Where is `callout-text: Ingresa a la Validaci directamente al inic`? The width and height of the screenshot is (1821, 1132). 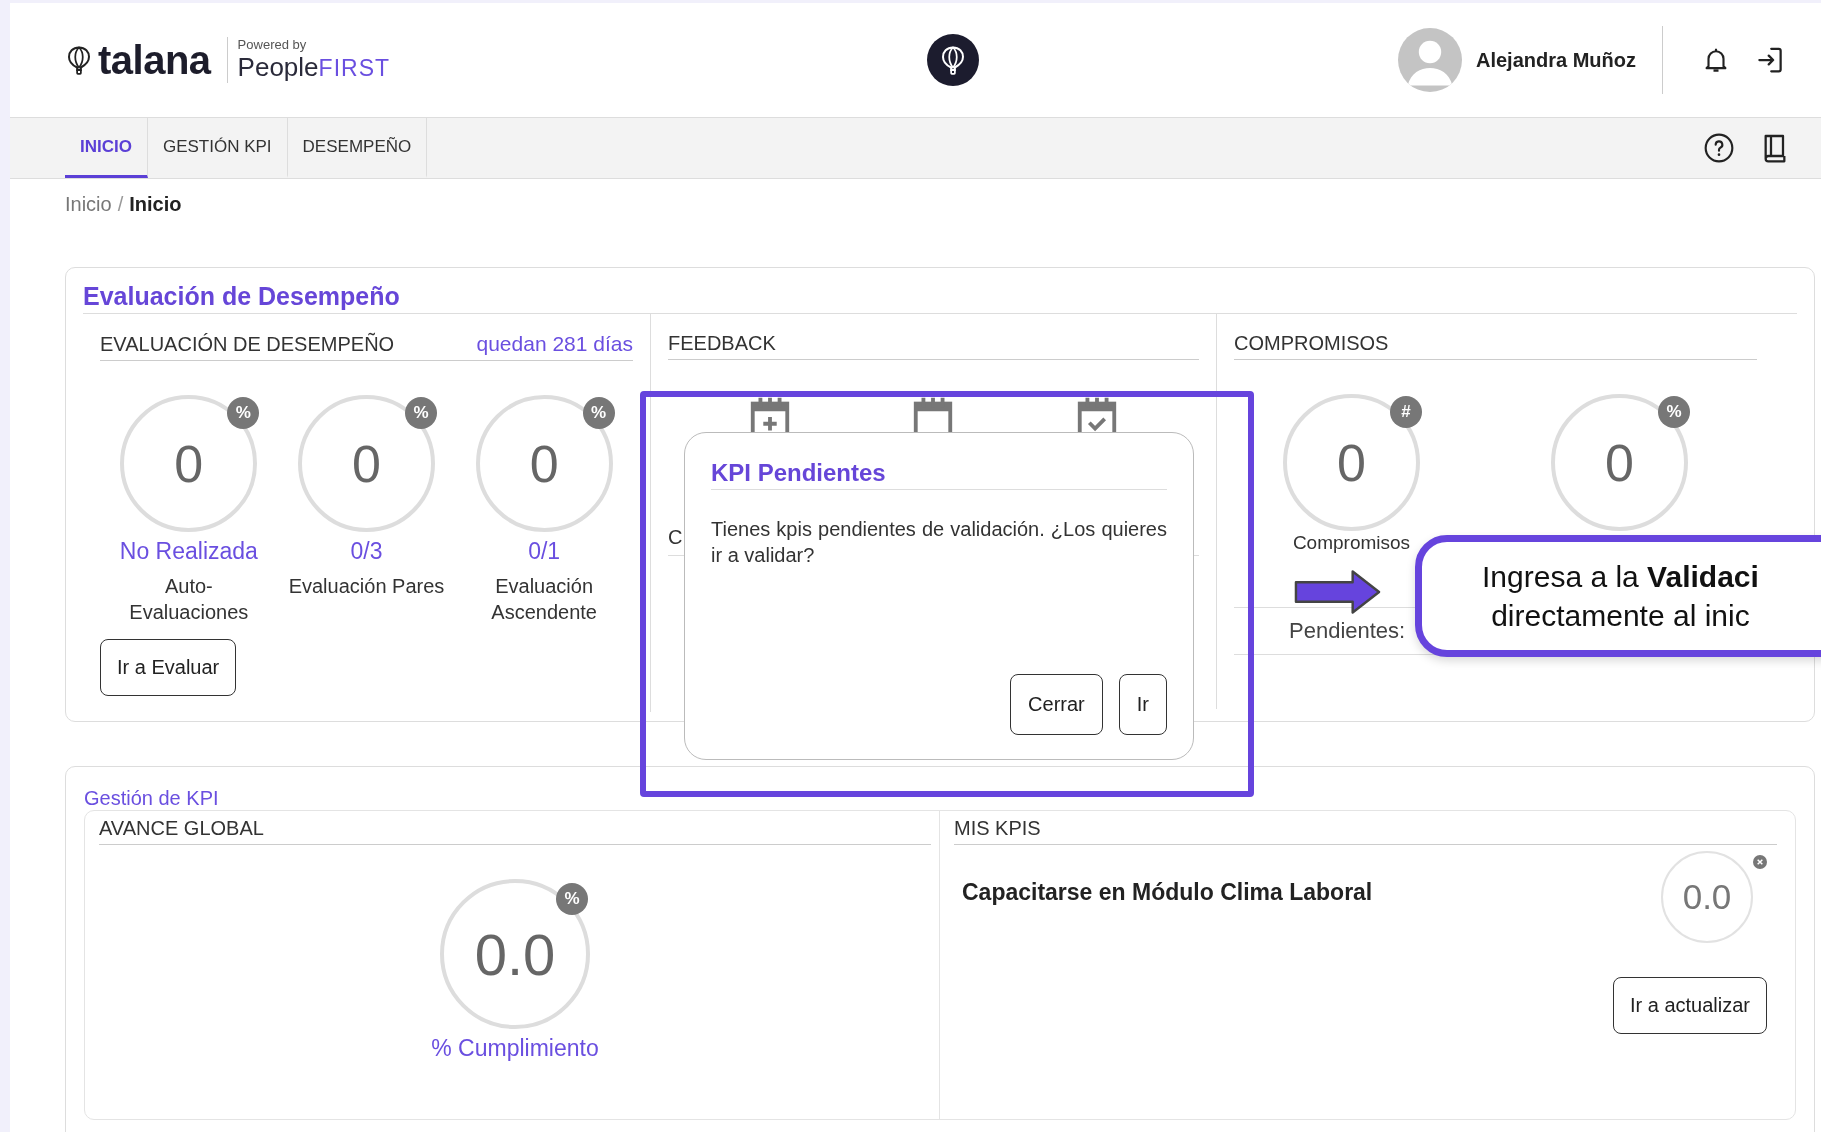 callout-text: Ingresa a la Validaci directamente al inic is located at coordinates (1620, 596).